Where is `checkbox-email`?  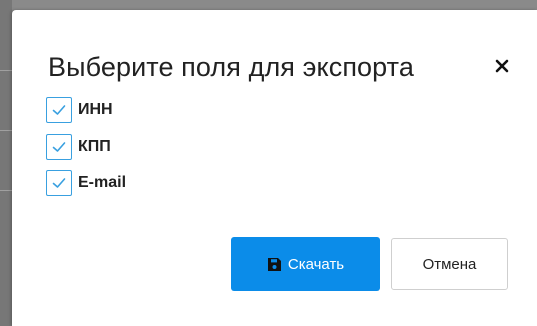 checkbox-email is located at coordinates (59, 183).